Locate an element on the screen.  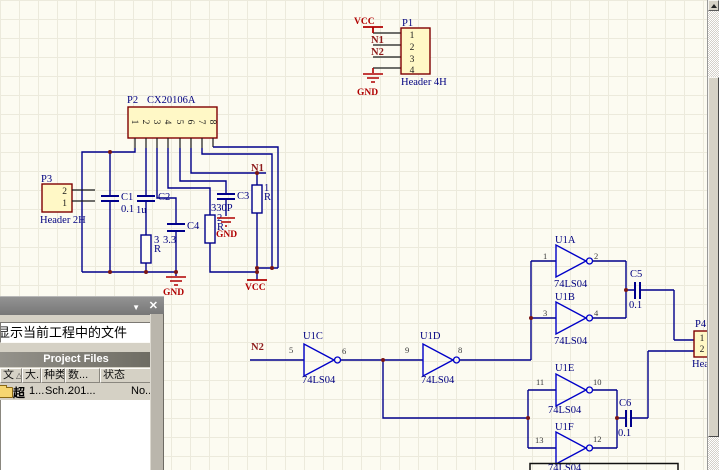
scrollbar-thumb is located at coordinates (713, 257).